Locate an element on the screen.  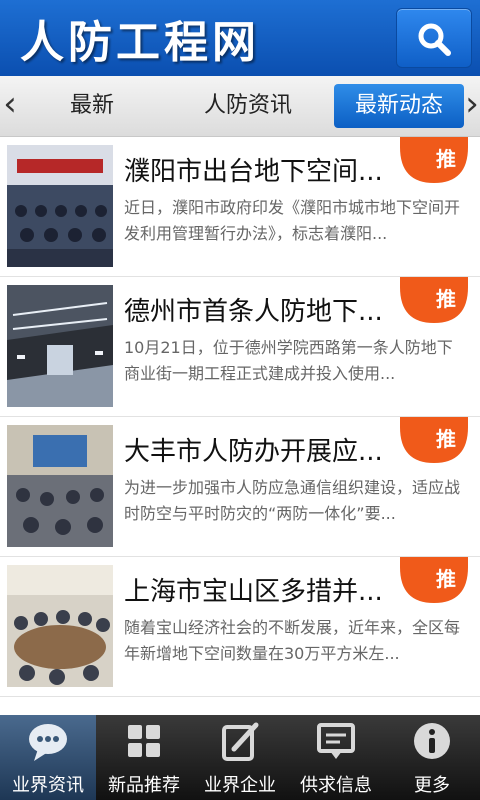
nav-label: 业界资讯 is located at coordinates (48, 785).